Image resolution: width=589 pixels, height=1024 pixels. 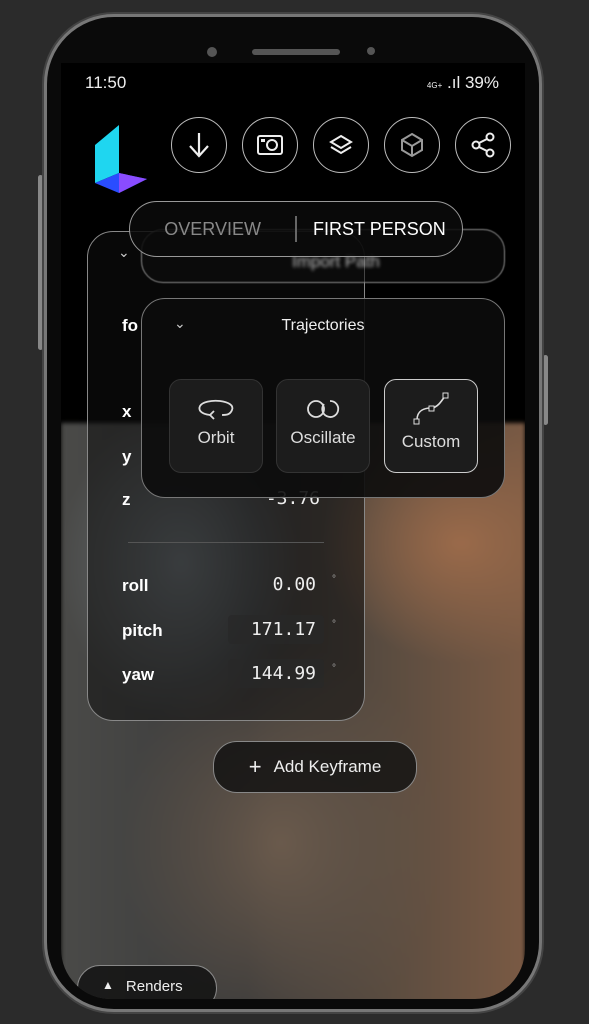 What do you see at coordinates (135, 585) in the screenshot?
I see `roll-label: roll` at bounding box center [135, 585].